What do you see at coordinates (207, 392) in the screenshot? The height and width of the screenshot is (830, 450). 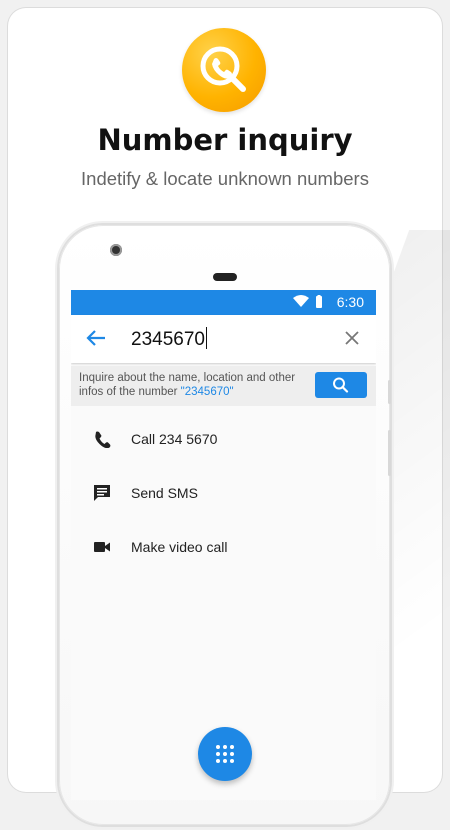 I see `inquire-number: "2345670"` at bounding box center [207, 392].